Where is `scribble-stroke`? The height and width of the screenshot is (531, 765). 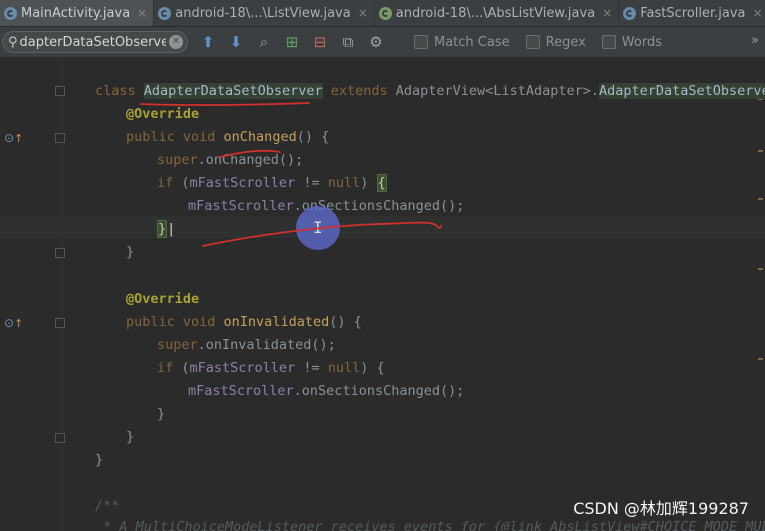 scribble-stroke is located at coordinates (322, 234).